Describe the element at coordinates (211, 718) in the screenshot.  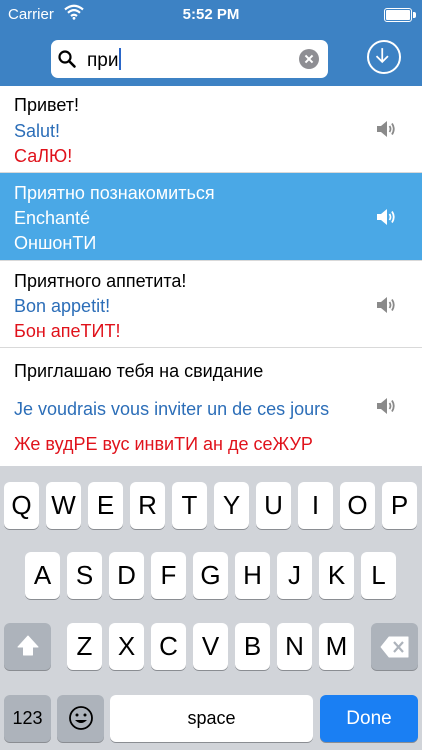
I see `space-key: space` at that location.